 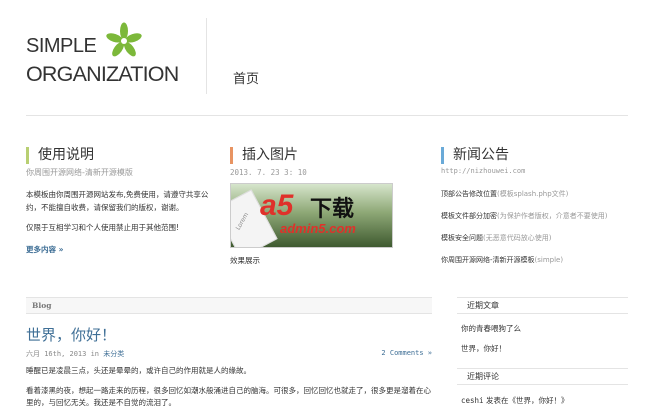 I want to click on comment-text: 发表在《世界，你好！》, so click(x=527, y=400).